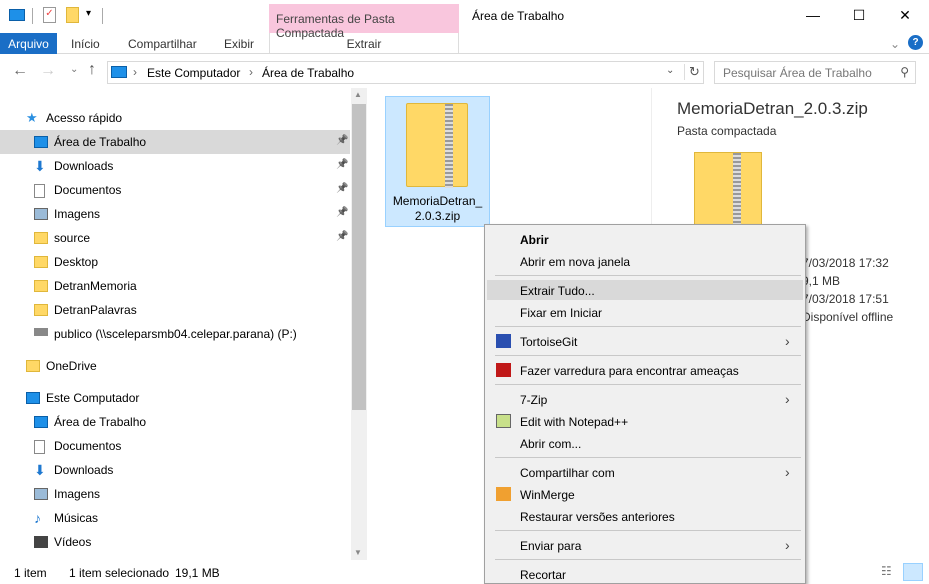 The height and width of the screenshot is (584, 929). What do you see at coordinates (503, 370) in the screenshot?
I see `mcafee-icon` at bounding box center [503, 370].